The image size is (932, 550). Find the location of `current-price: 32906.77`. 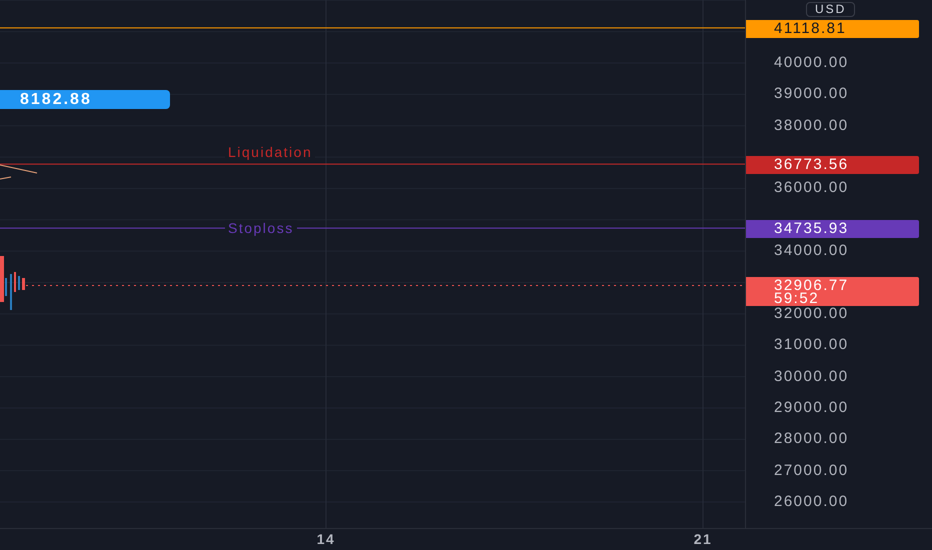

current-price: 32906.77 is located at coordinates (812, 285).